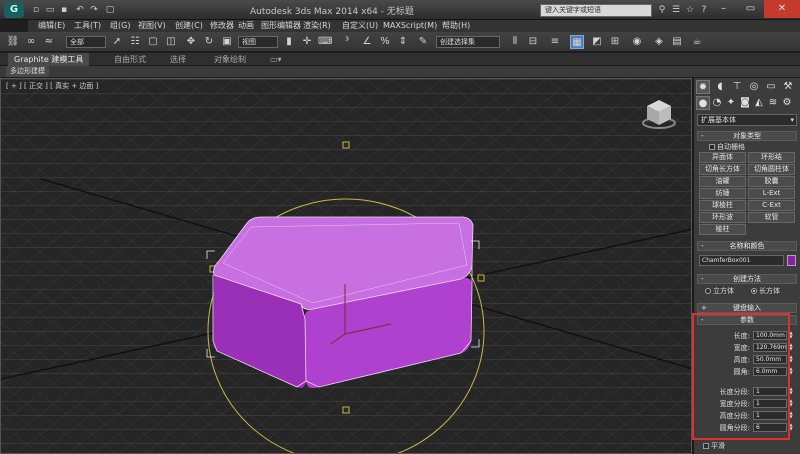 The image size is (800, 454). What do you see at coordinates (731, 103) in the screenshot?
I see `lights-icon: ✦` at bounding box center [731, 103].